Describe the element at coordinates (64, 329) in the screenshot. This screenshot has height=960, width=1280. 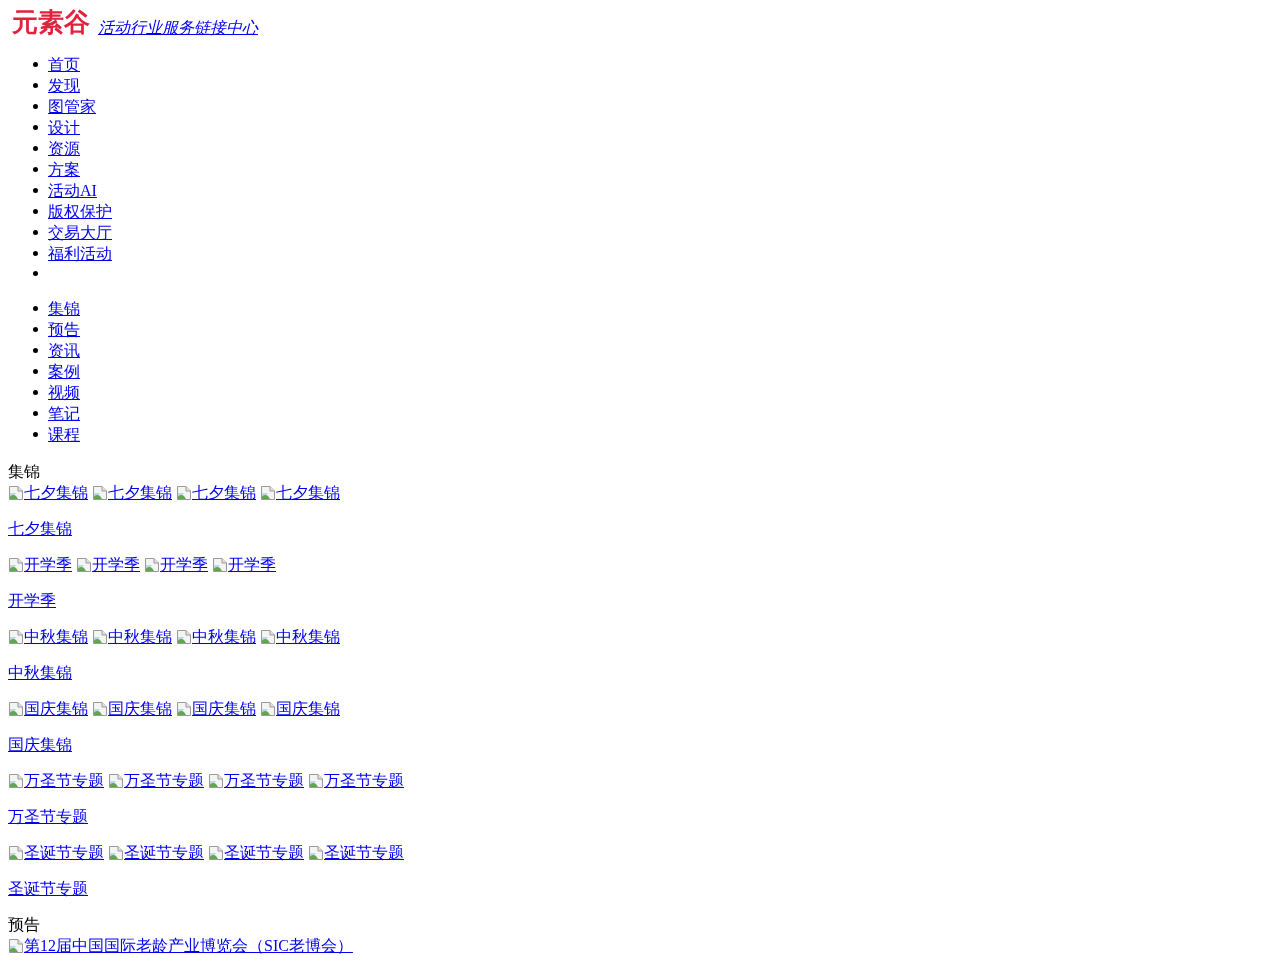
I see `nav-link: 预告` at that location.